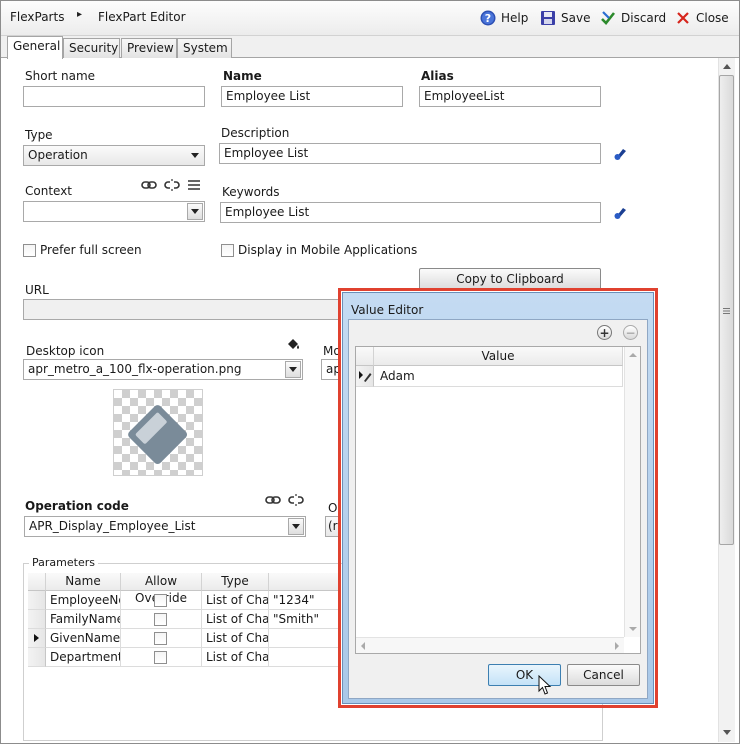  I want to click on desktop-icon-preview, so click(158, 432).